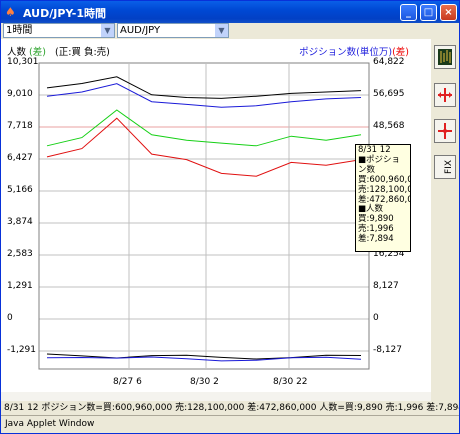  Describe the element at coordinates (20, 254) in the screenshot. I see `y-tick-label-left: 2,583` at that location.